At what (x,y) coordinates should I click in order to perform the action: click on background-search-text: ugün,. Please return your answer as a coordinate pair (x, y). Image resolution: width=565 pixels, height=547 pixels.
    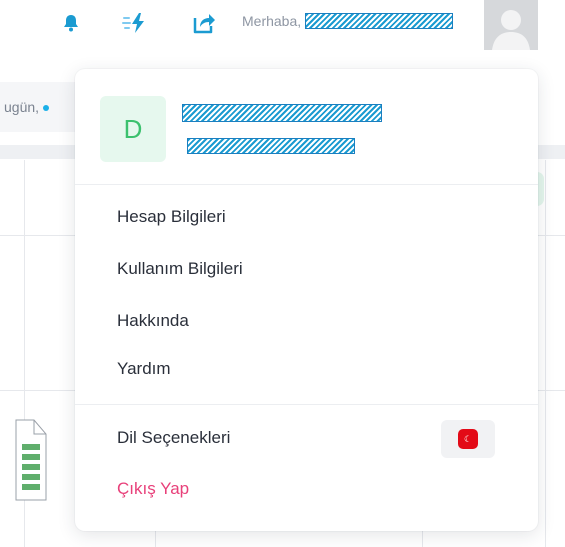
    Looking at the image, I should click on (22, 107).